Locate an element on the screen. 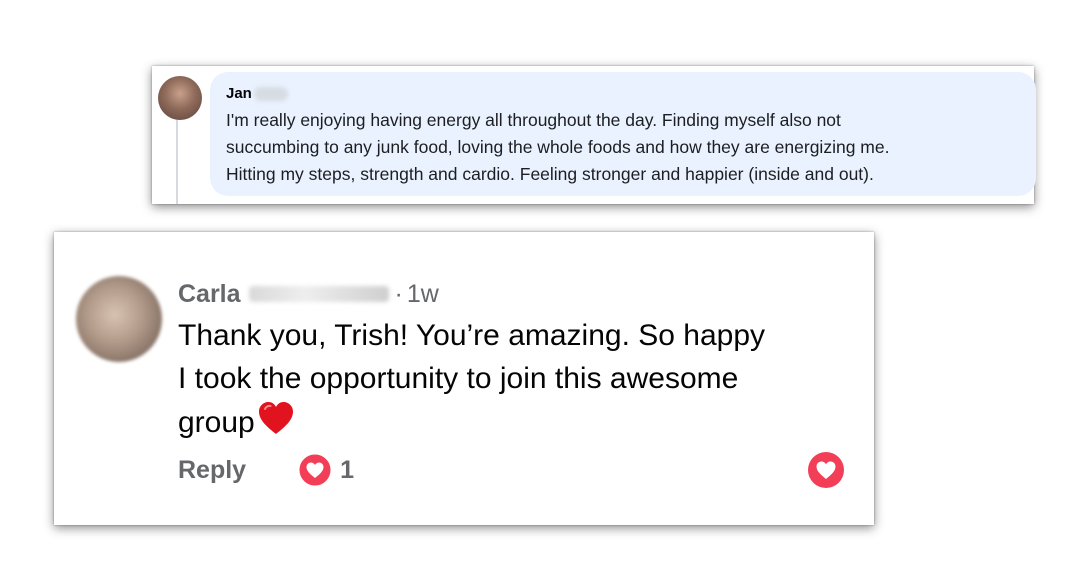 The height and width of the screenshot is (576, 1084). love-icon is located at coordinates (826, 470).